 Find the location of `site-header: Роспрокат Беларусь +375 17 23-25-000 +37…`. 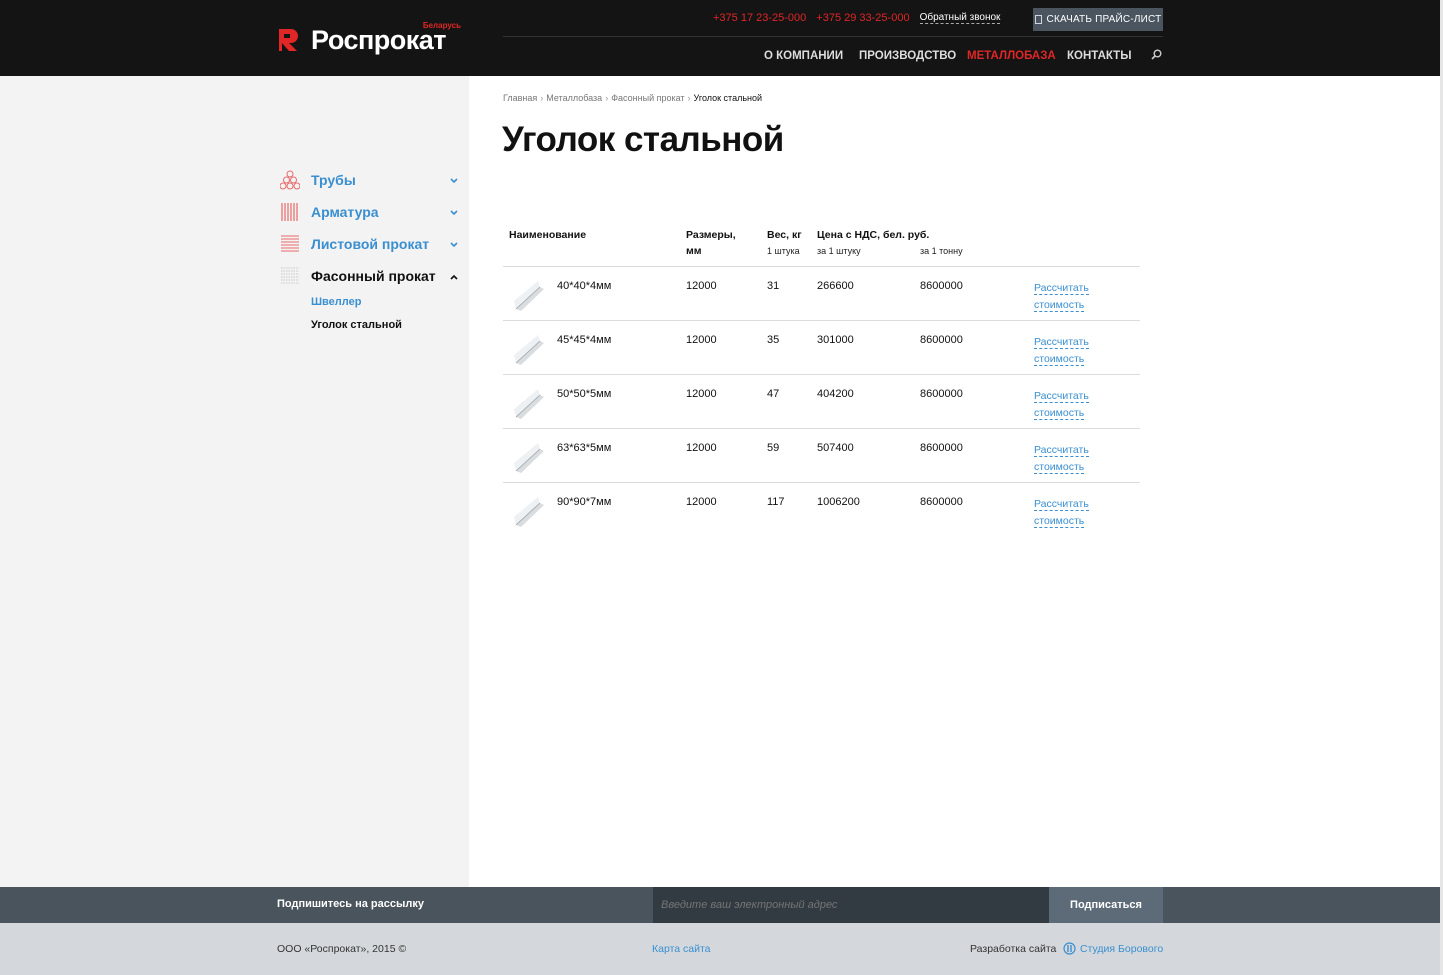

site-header: Роспрокат Беларусь +375 17 23-25-000 +37… is located at coordinates (721, 38).